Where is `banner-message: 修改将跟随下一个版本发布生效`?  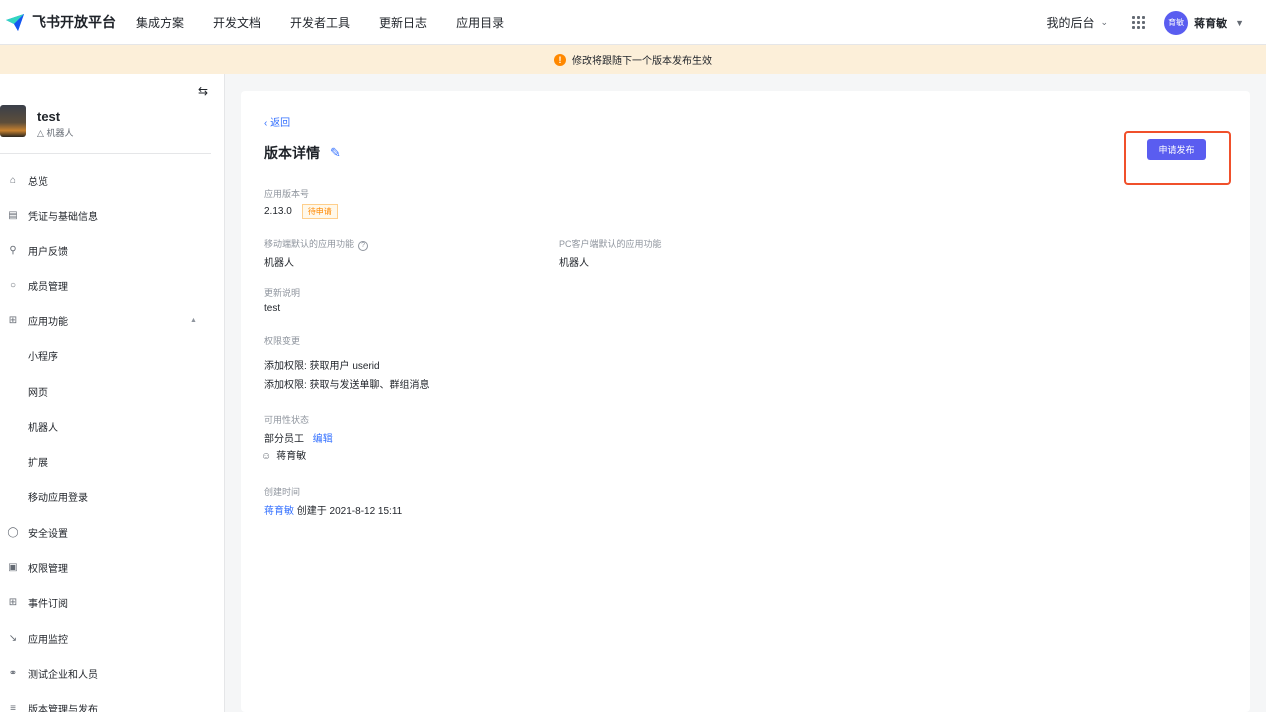 banner-message: 修改将跟随下一个版本发布生效 is located at coordinates (642, 61).